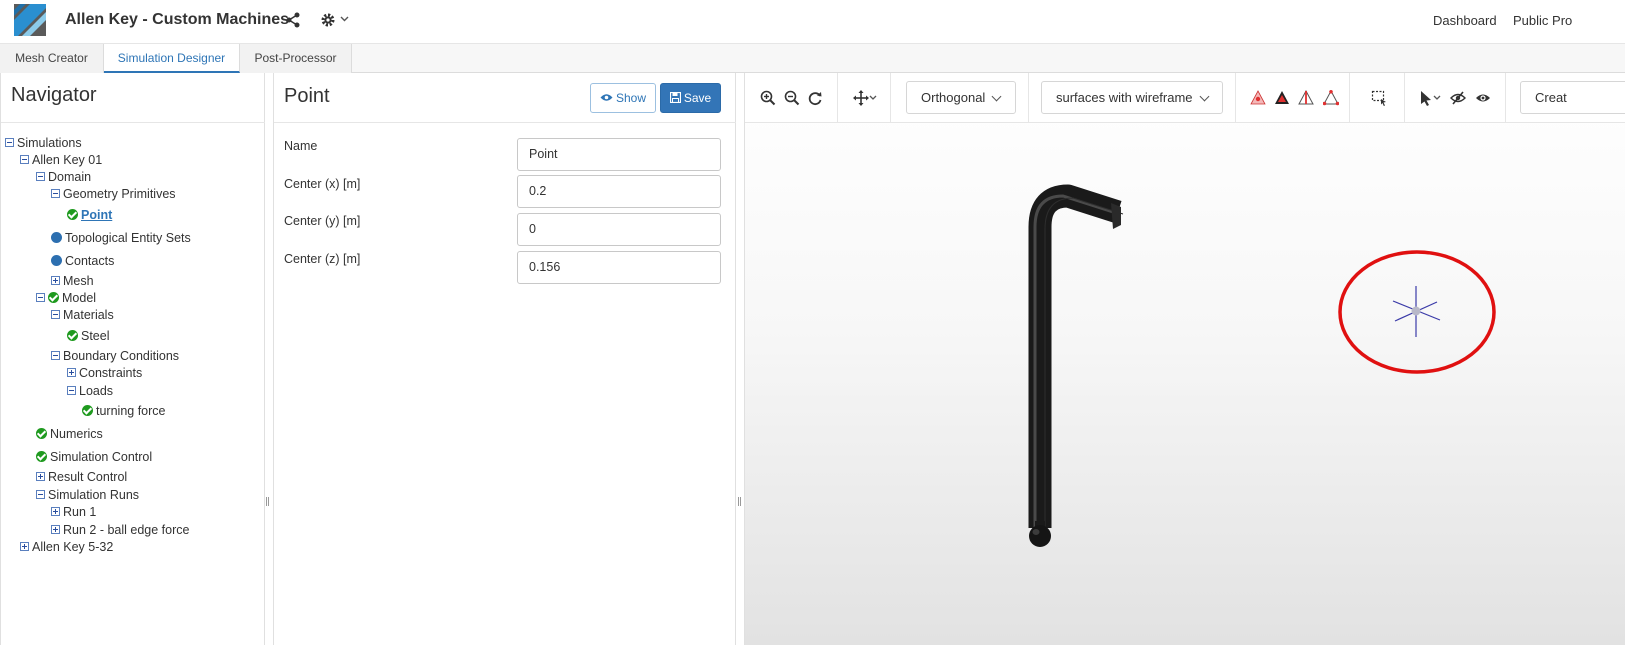  What do you see at coordinates (815, 98) in the screenshot?
I see `refresh-icon` at bounding box center [815, 98].